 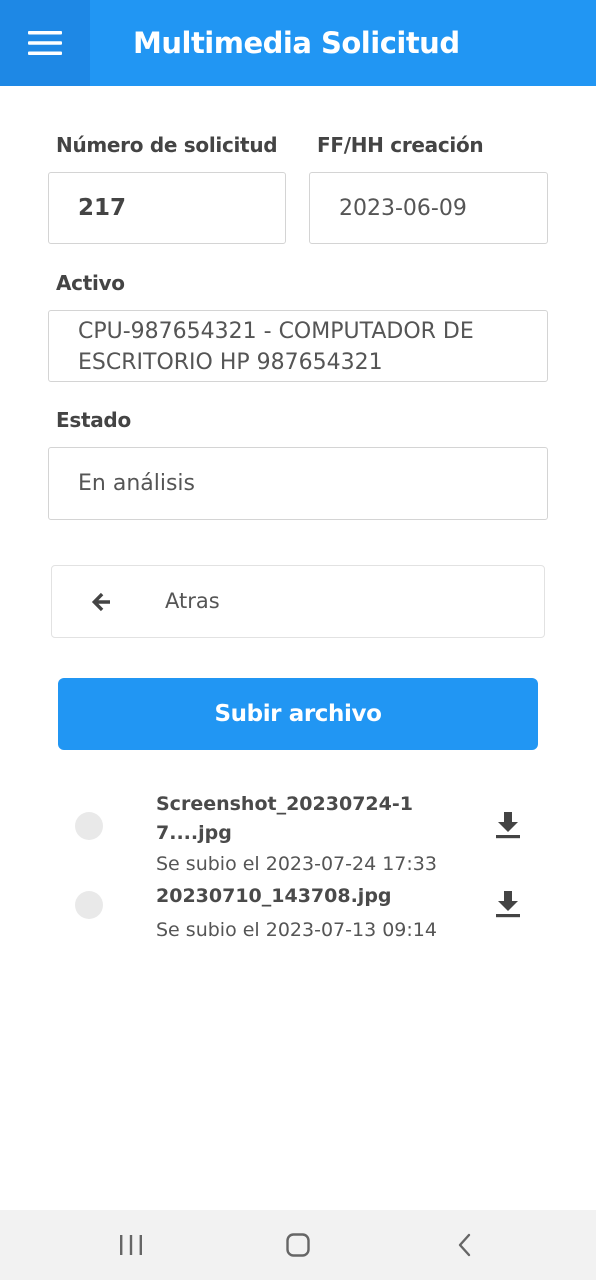 I want to click on fecha-creacion-field: 2023-06-09, so click(x=428, y=208).